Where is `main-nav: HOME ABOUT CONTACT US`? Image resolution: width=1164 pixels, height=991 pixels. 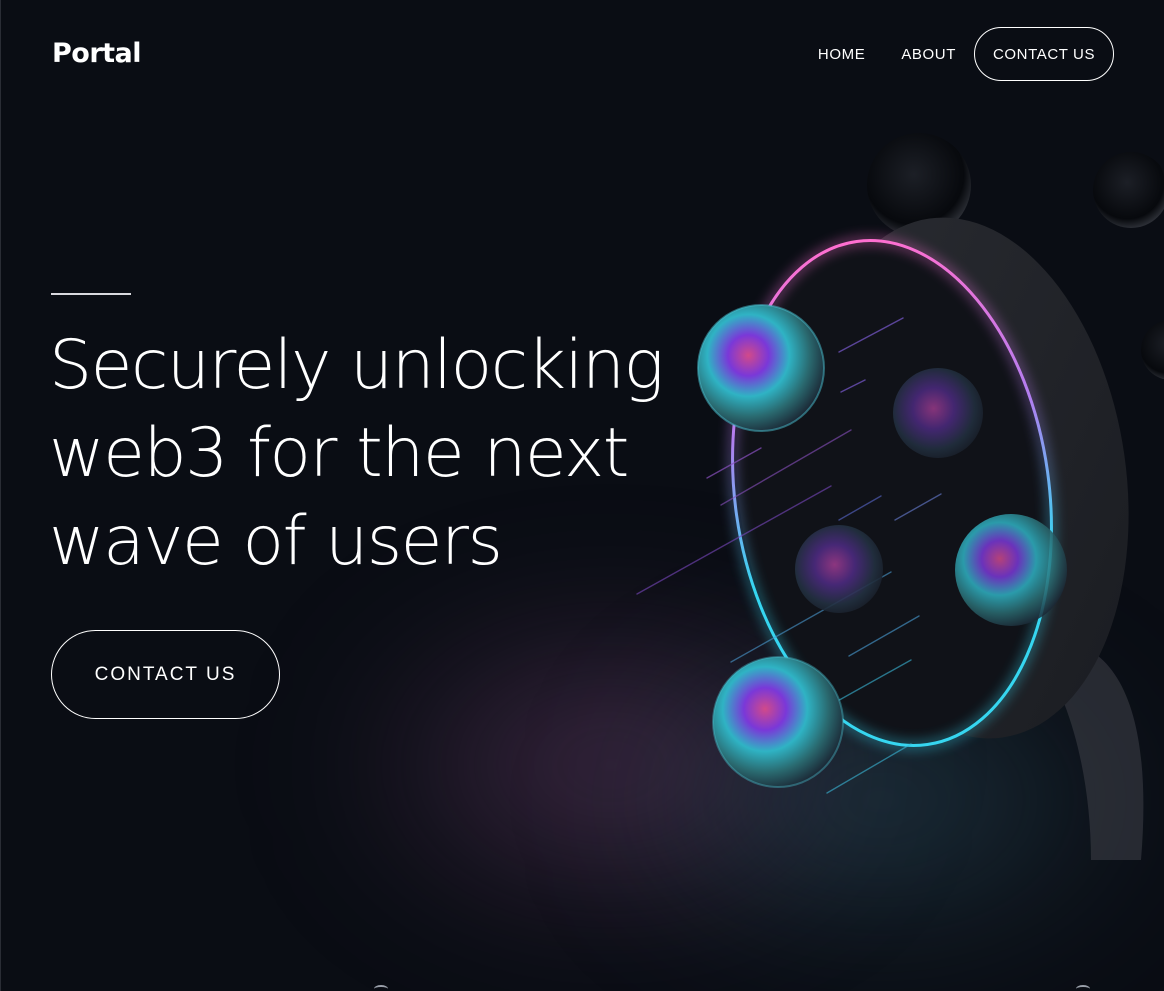
main-nav: HOME ABOUT CONTACT US is located at coordinates (966, 54).